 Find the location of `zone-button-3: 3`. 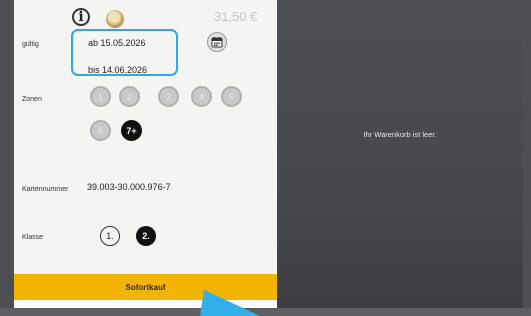

zone-button-3: 3 is located at coordinates (168, 96).